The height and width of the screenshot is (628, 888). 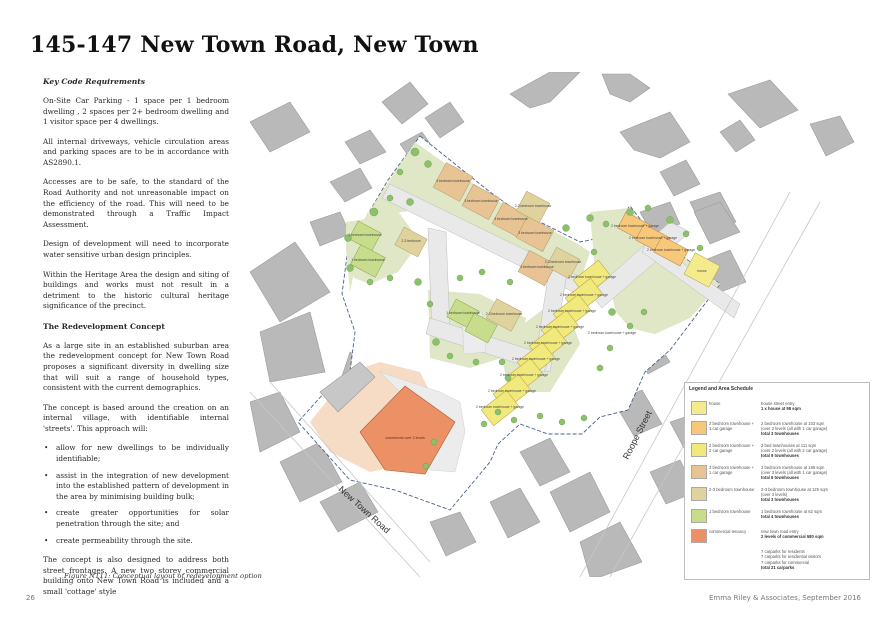 I want to click on legend-desc: 3 bedroom townhouse + 1 car garage, so click(x=732, y=470).